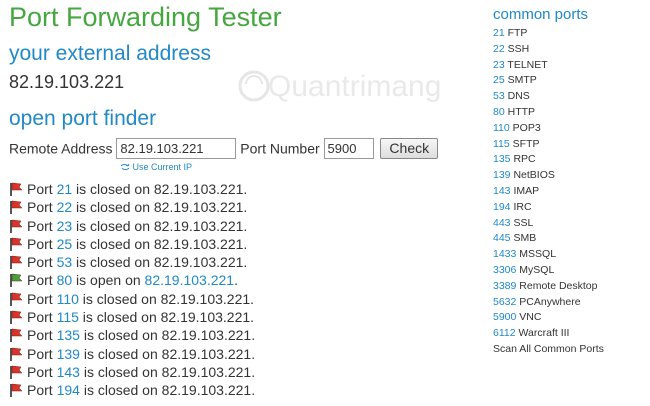  I want to click on result-row: Port 139 is closed on 82.19.103.221., so click(132, 354).